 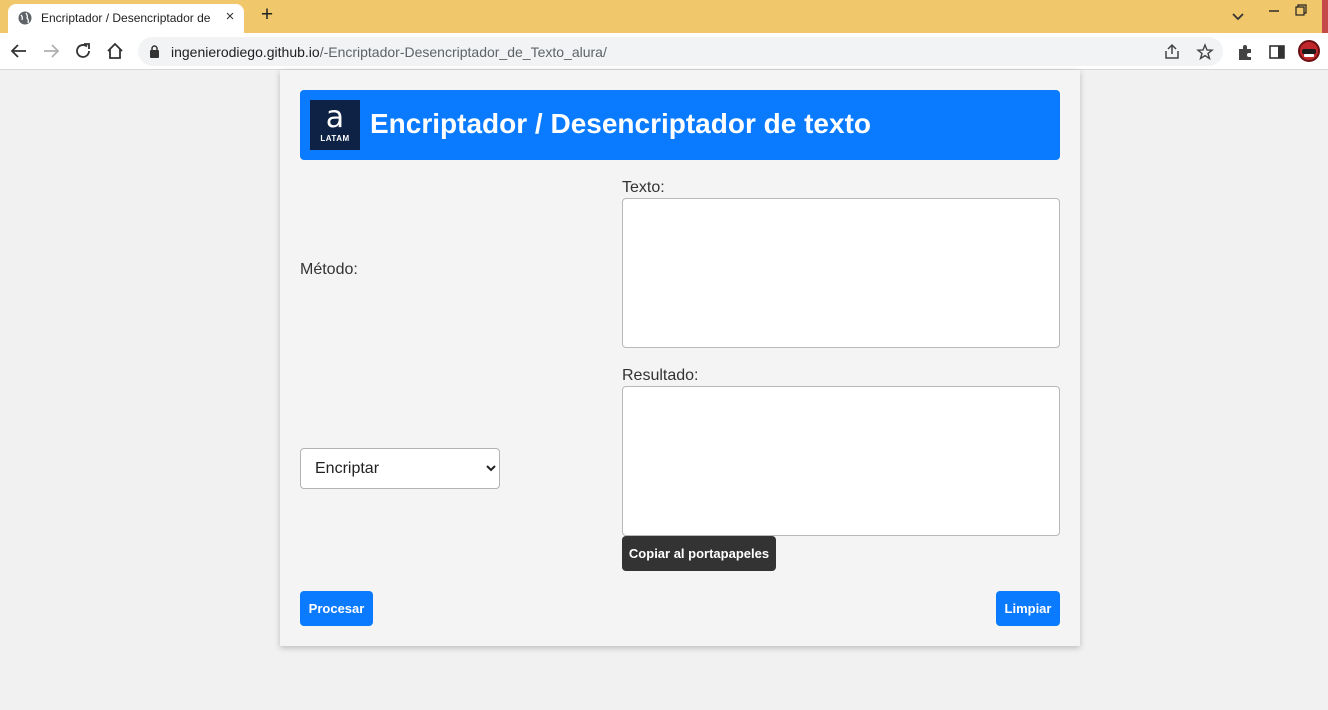 I want to click on method-select: Encriptar, so click(x=400, y=468).